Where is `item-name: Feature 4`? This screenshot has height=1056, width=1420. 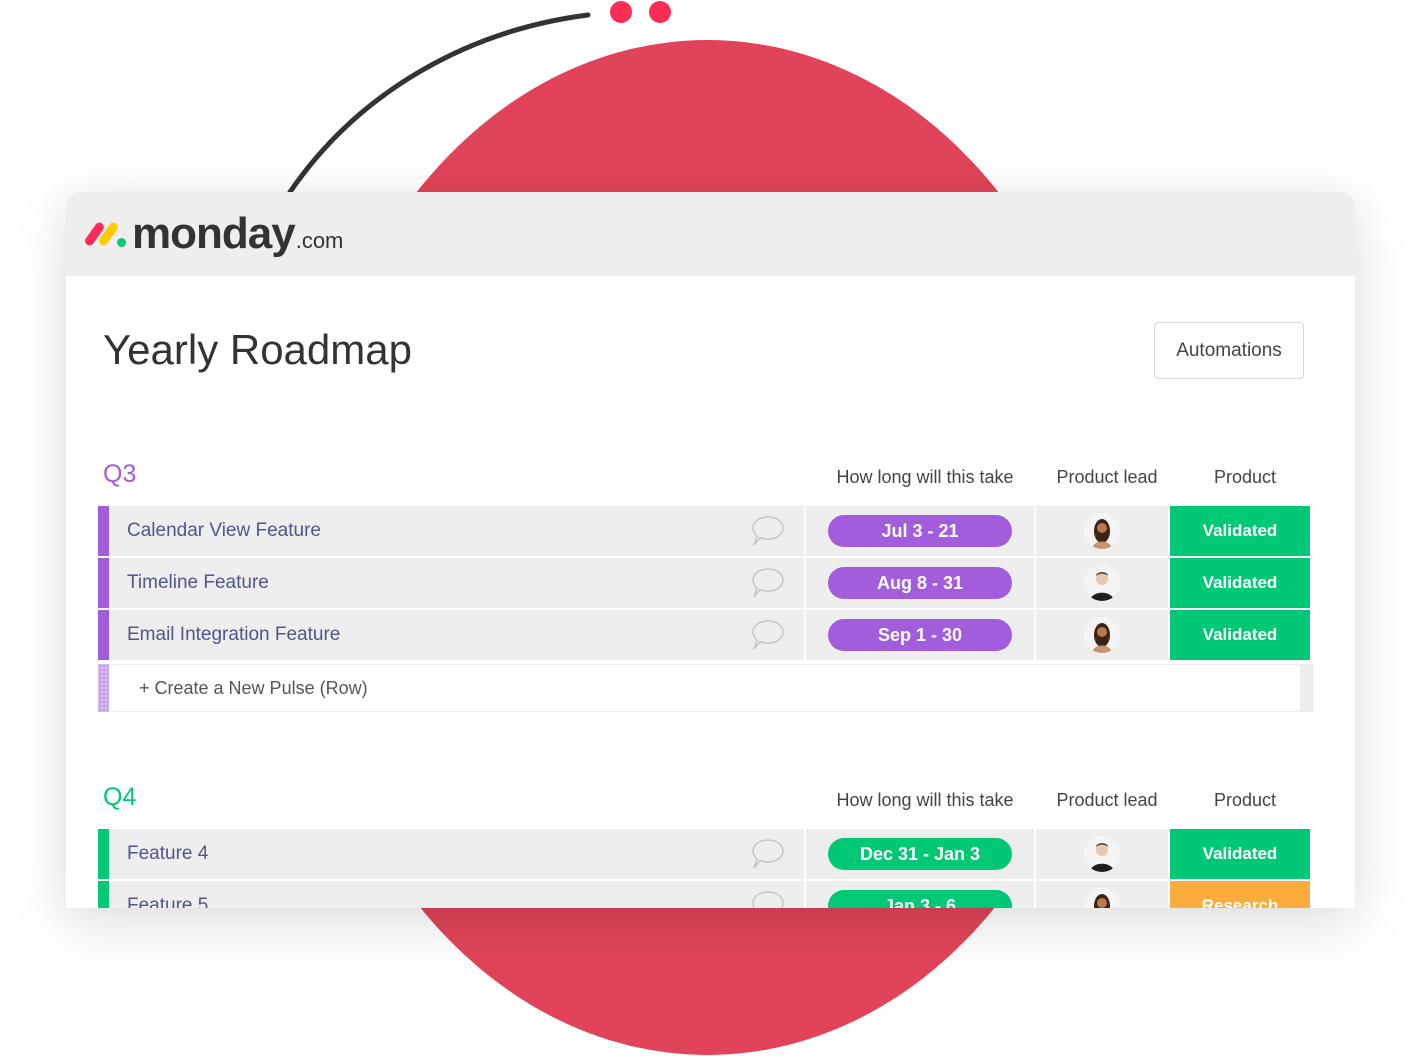 item-name: Feature 4 is located at coordinates (167, 854).